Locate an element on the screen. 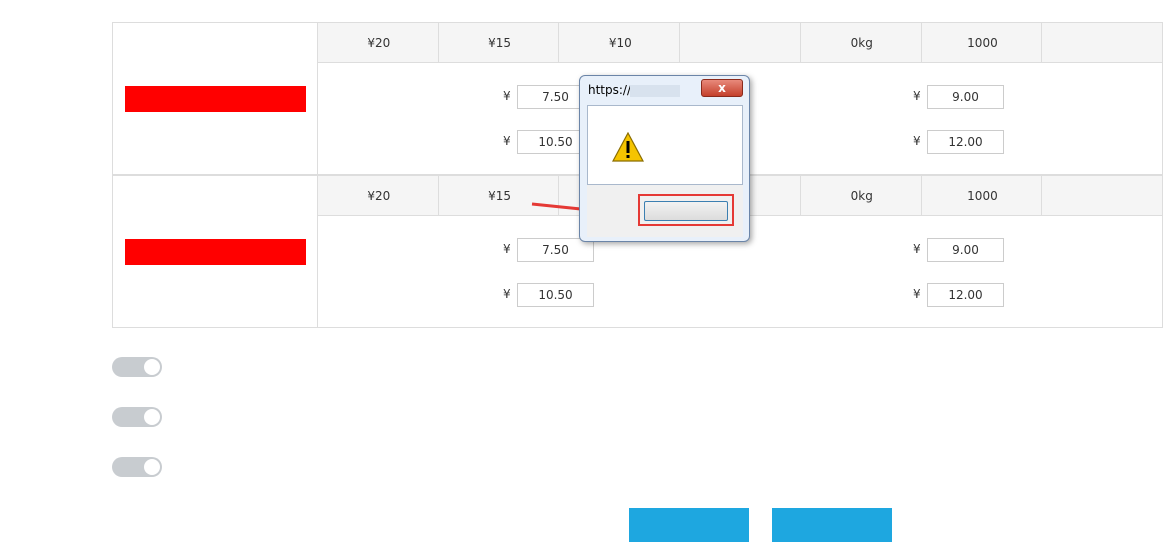  save-button is located at coordinates (689, 525).